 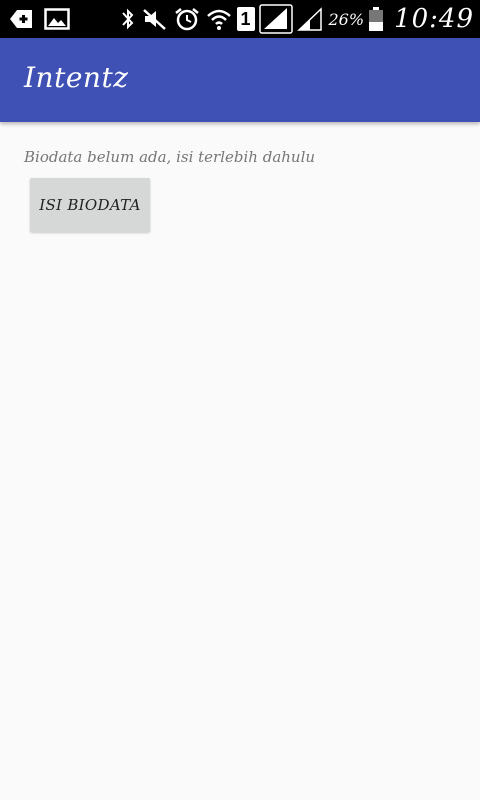 I want to click on sim-icon: 1, so click(x=245, y=19).